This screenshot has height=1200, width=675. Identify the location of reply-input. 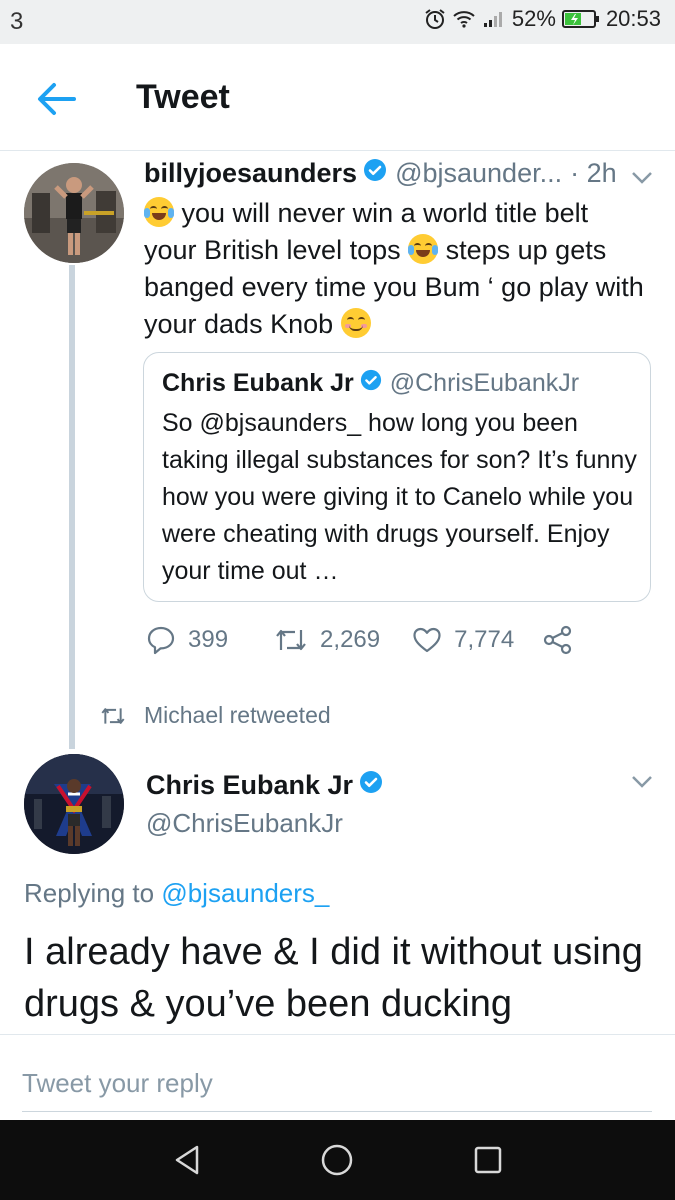
(337, 1083).